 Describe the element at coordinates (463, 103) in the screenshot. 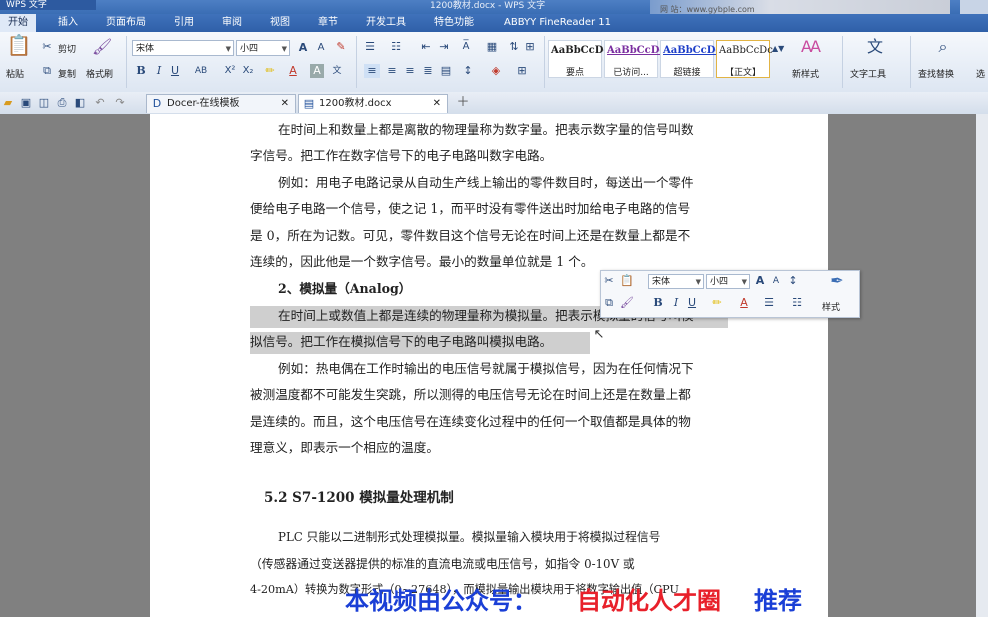

I see `new-tab-icon: ＋` at that location.